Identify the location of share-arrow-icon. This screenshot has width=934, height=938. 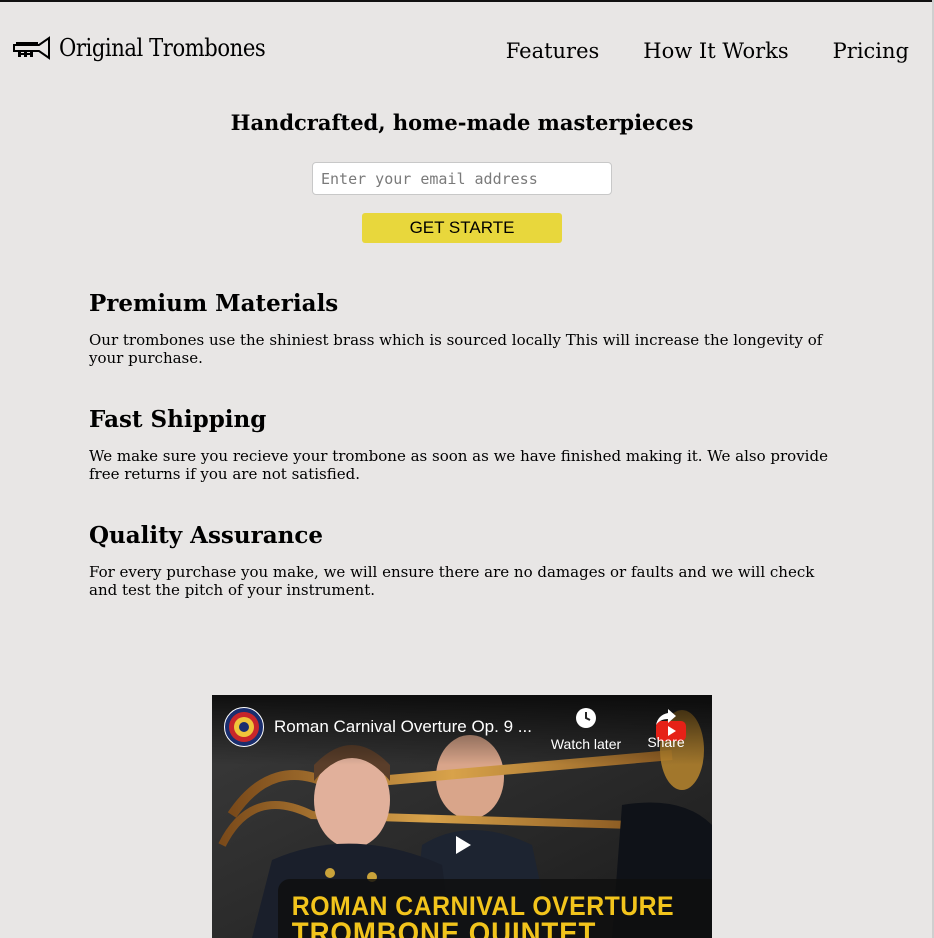
(666, 717).